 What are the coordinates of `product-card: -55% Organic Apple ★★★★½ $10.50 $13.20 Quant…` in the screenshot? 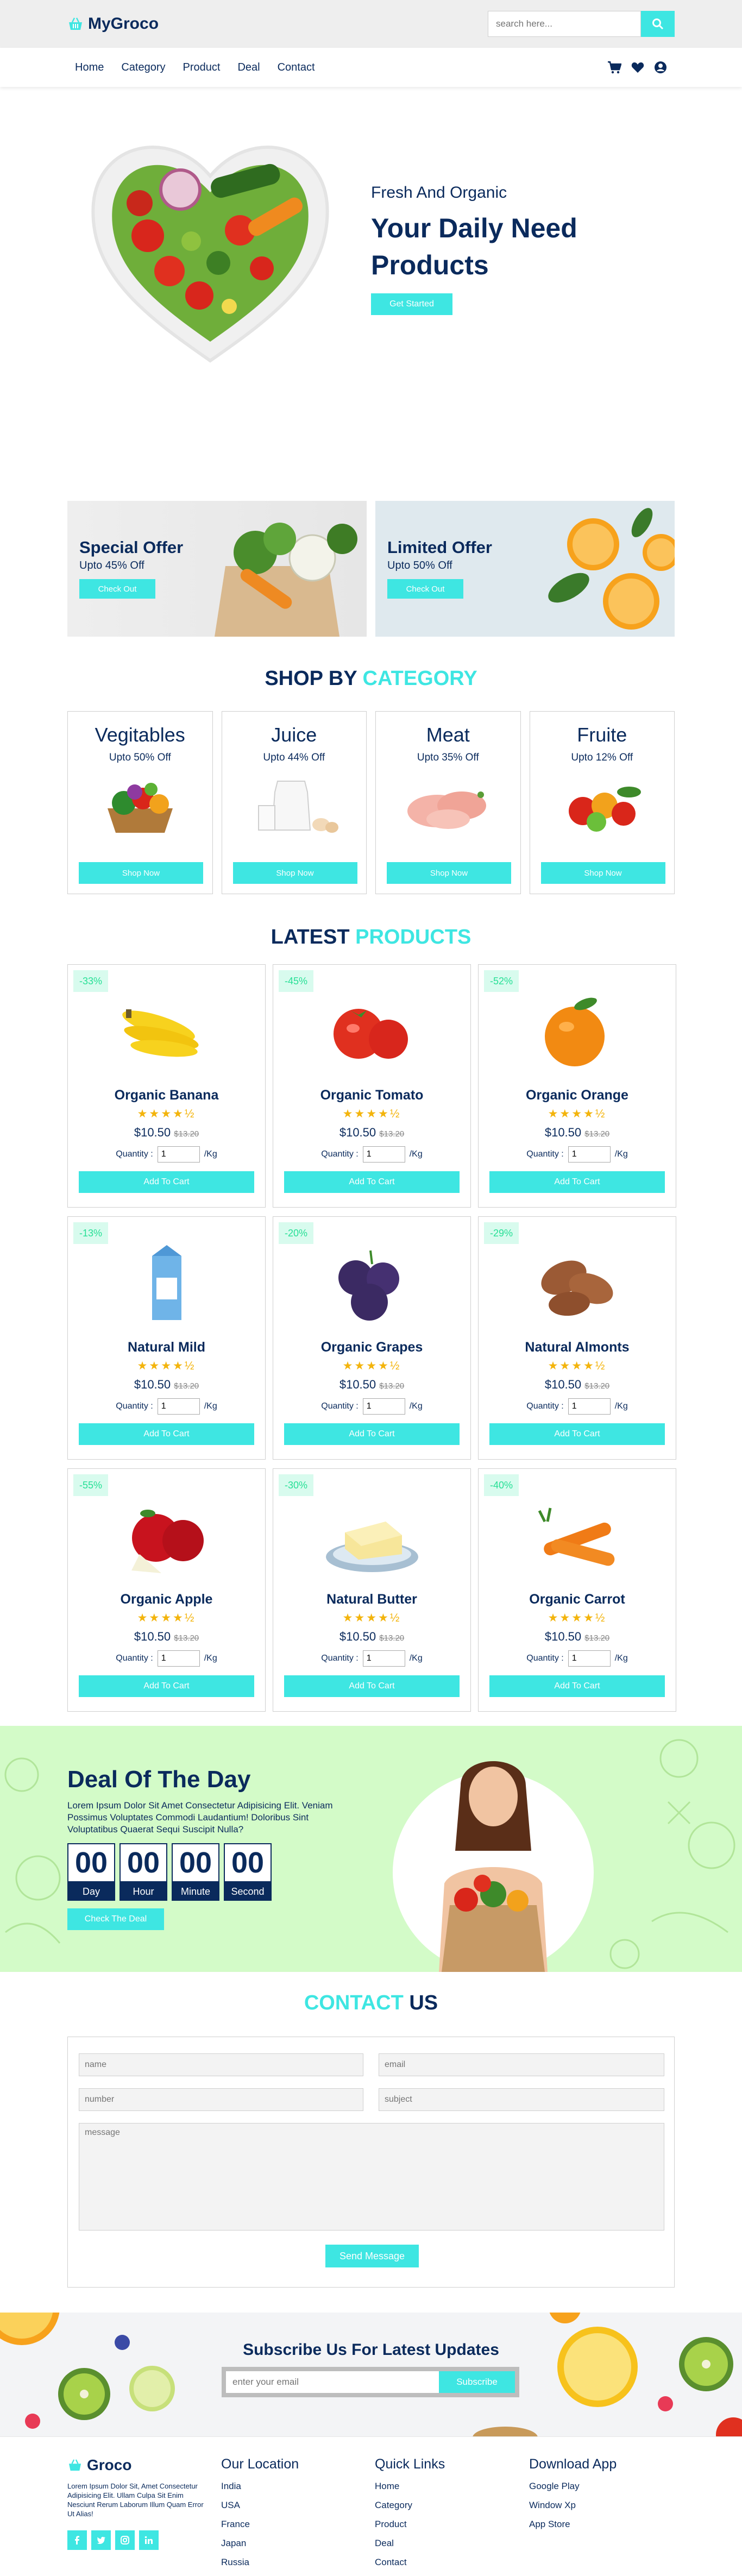 It's located at (166, 1590).